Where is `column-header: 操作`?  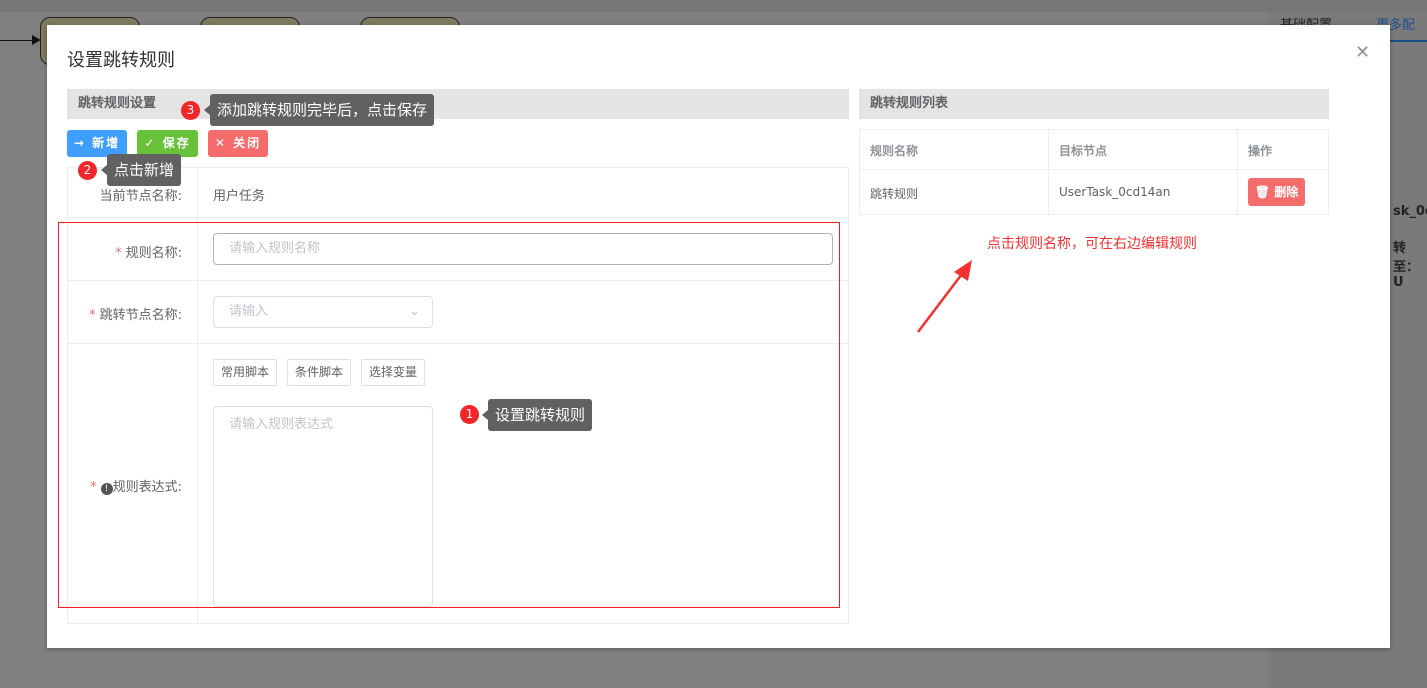 column-header: 操作 is located at coordinates (1260, 151).